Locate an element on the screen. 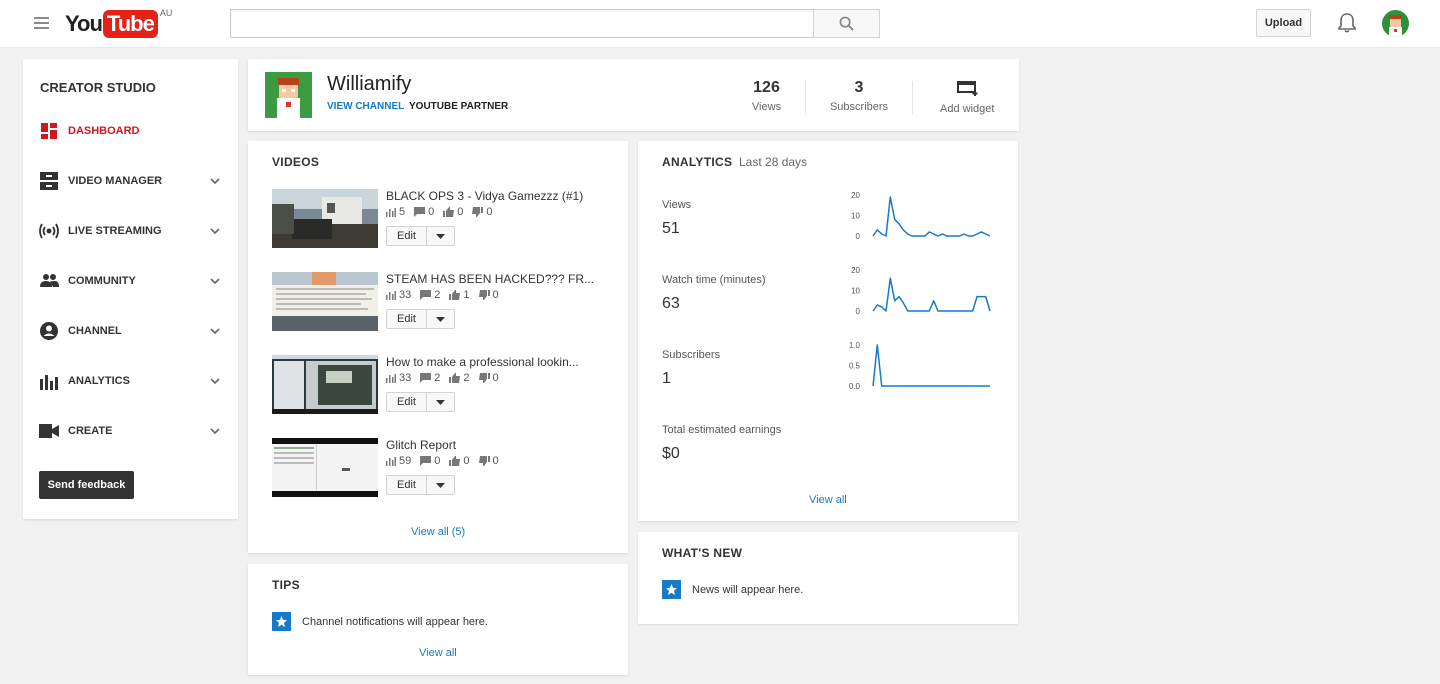  video-comments: 0 is located at coordinates (430, 461).